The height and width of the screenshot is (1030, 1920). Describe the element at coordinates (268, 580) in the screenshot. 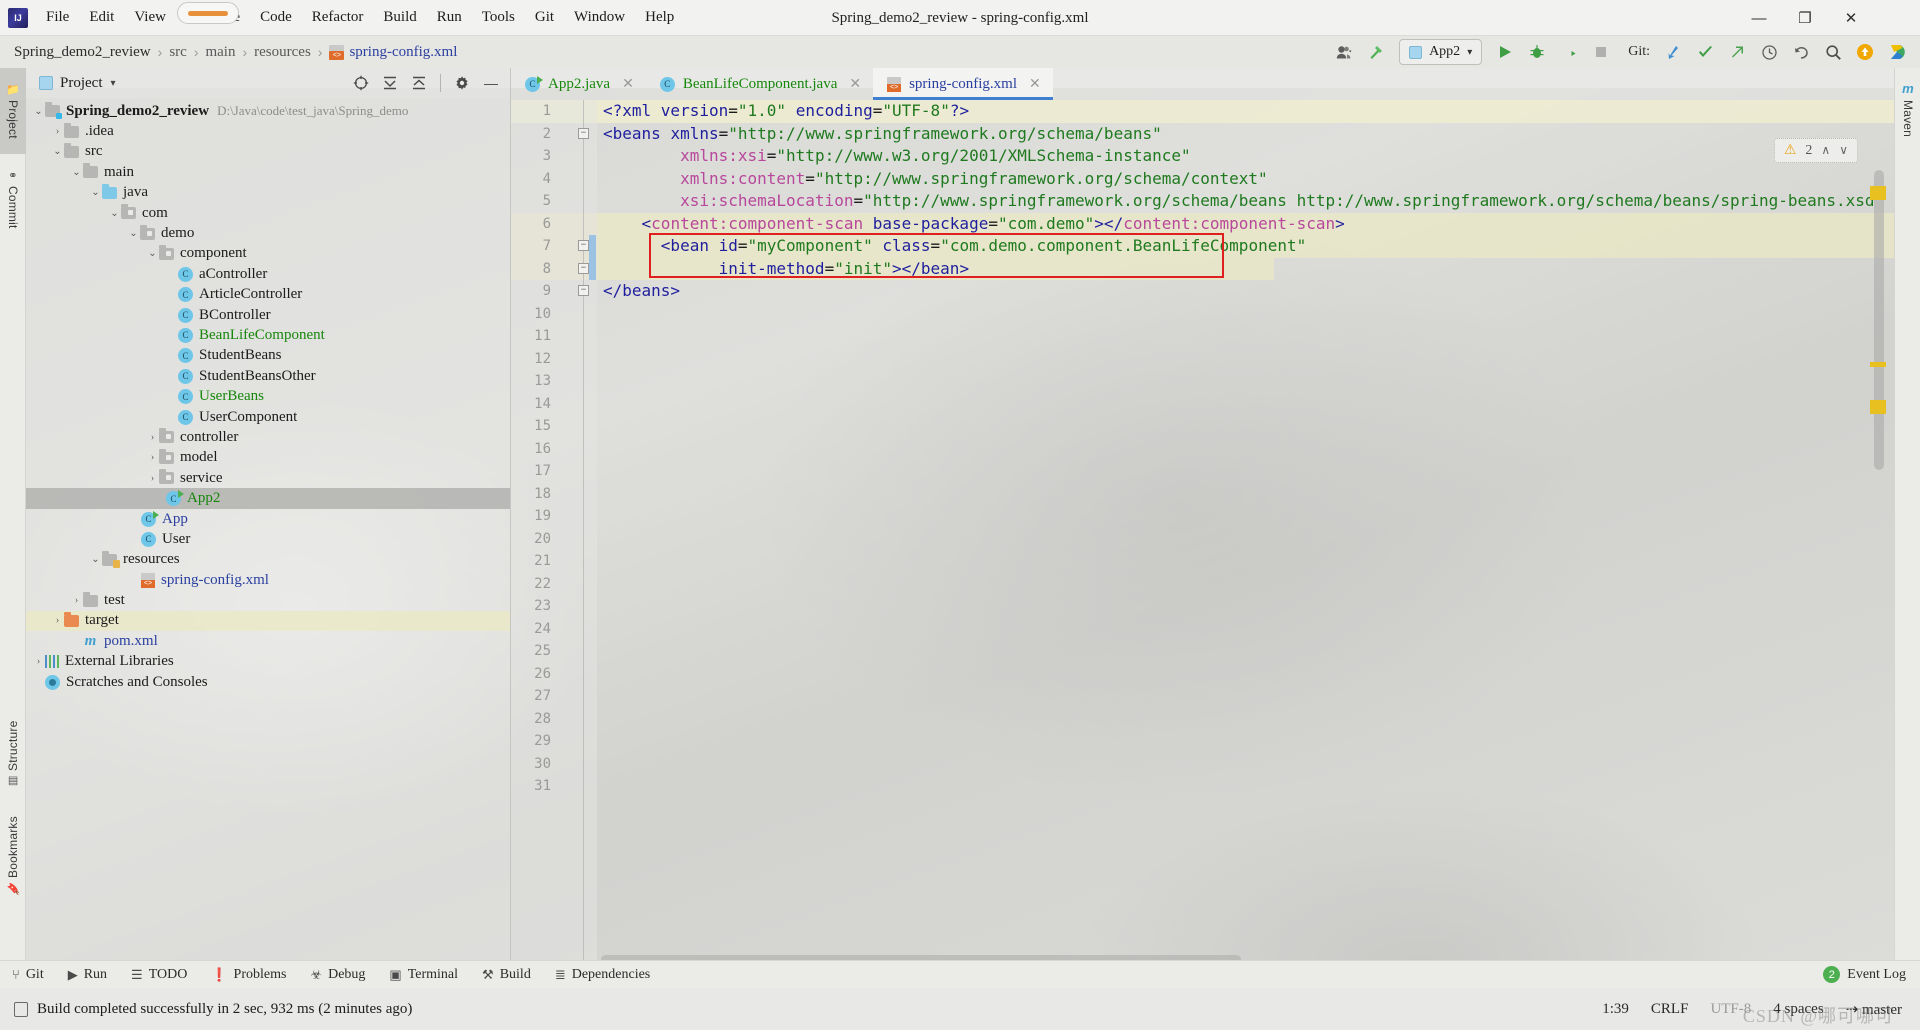

I see `tree-row-spring-config: spring-config.xml` at that location.